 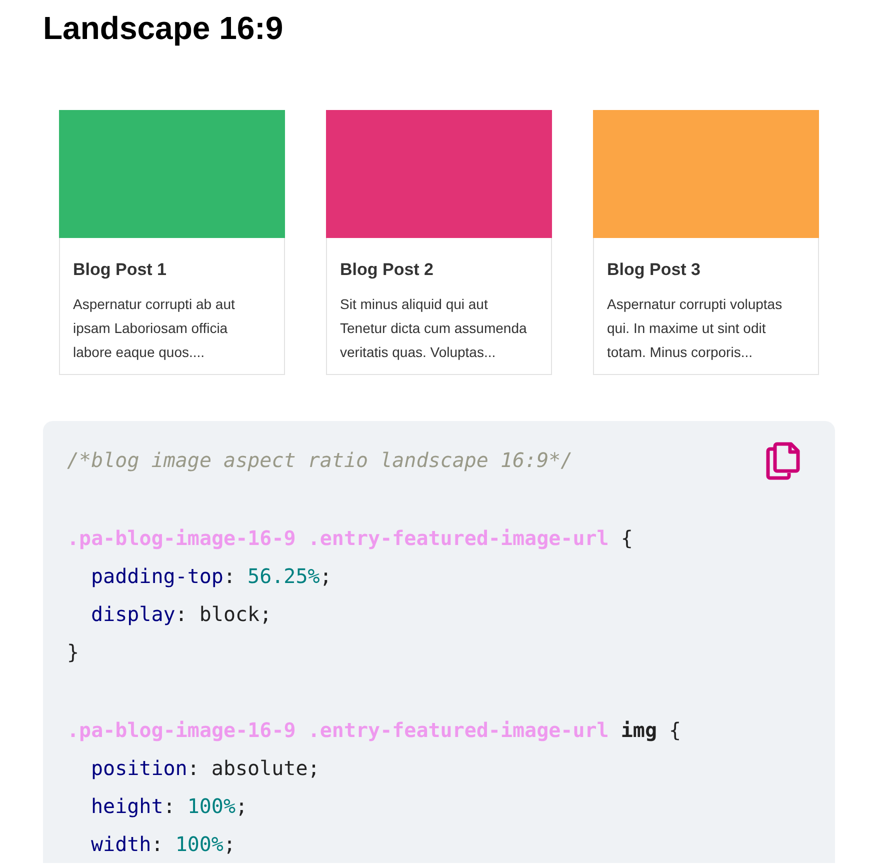 I want to click on code-line: .pa-blog-image-16-9 .entry-featured-image-url {, so click(x=350, y=538).